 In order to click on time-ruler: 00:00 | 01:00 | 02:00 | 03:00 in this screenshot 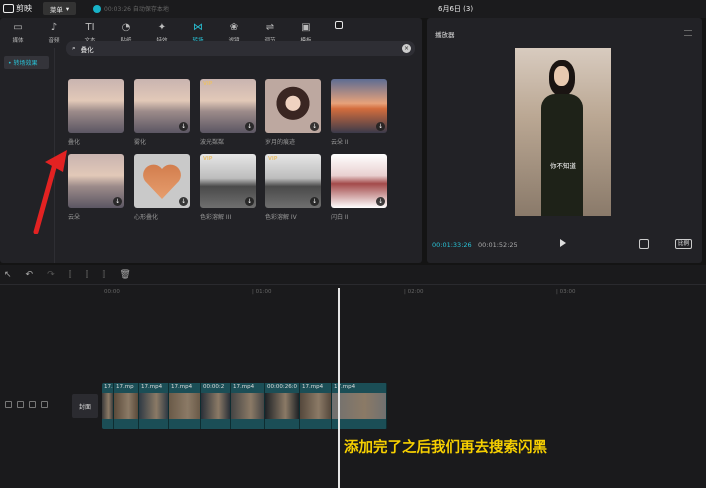, I will do `click(403, 292)`.